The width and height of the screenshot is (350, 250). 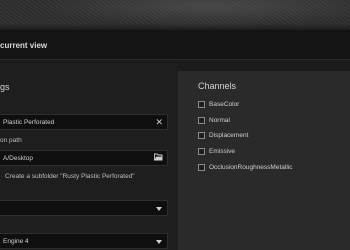 I want to click on path-input-value: A/Desktop, so click(x=18, y=158).